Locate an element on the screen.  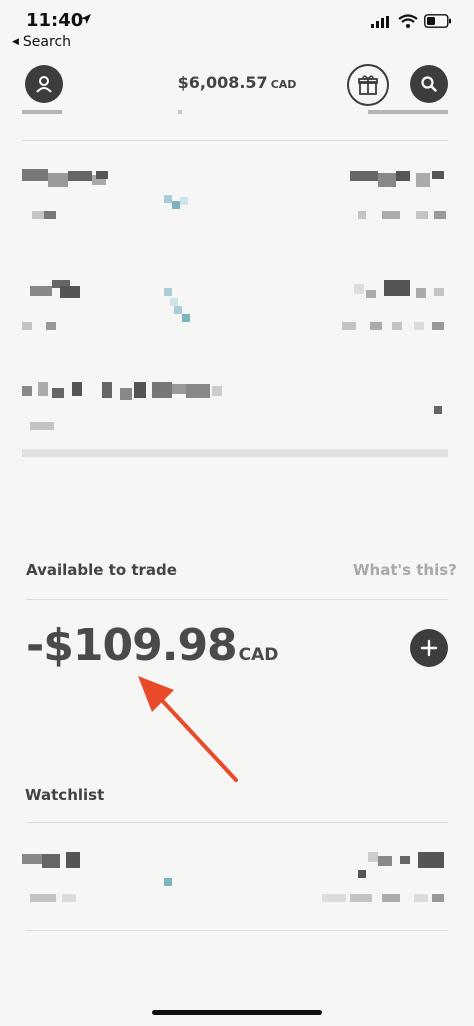
watchlist-title: Watchlist is located at coordinates (65, 795).